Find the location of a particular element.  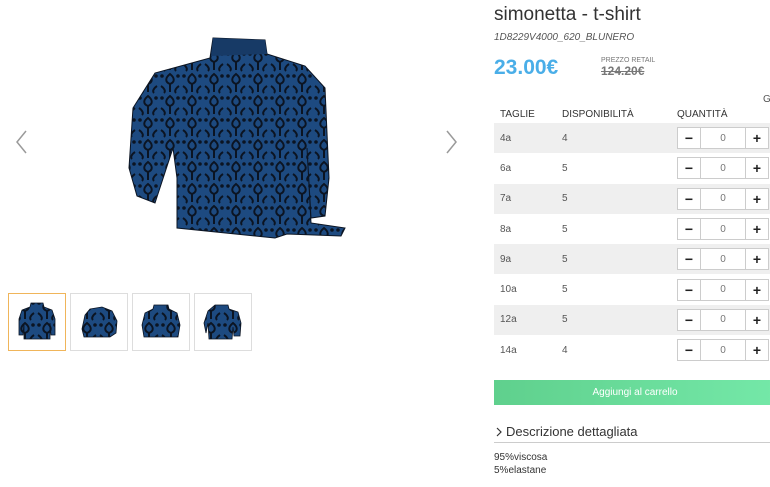

size-row: 14a4−+ is located at coordinates (632, 350).